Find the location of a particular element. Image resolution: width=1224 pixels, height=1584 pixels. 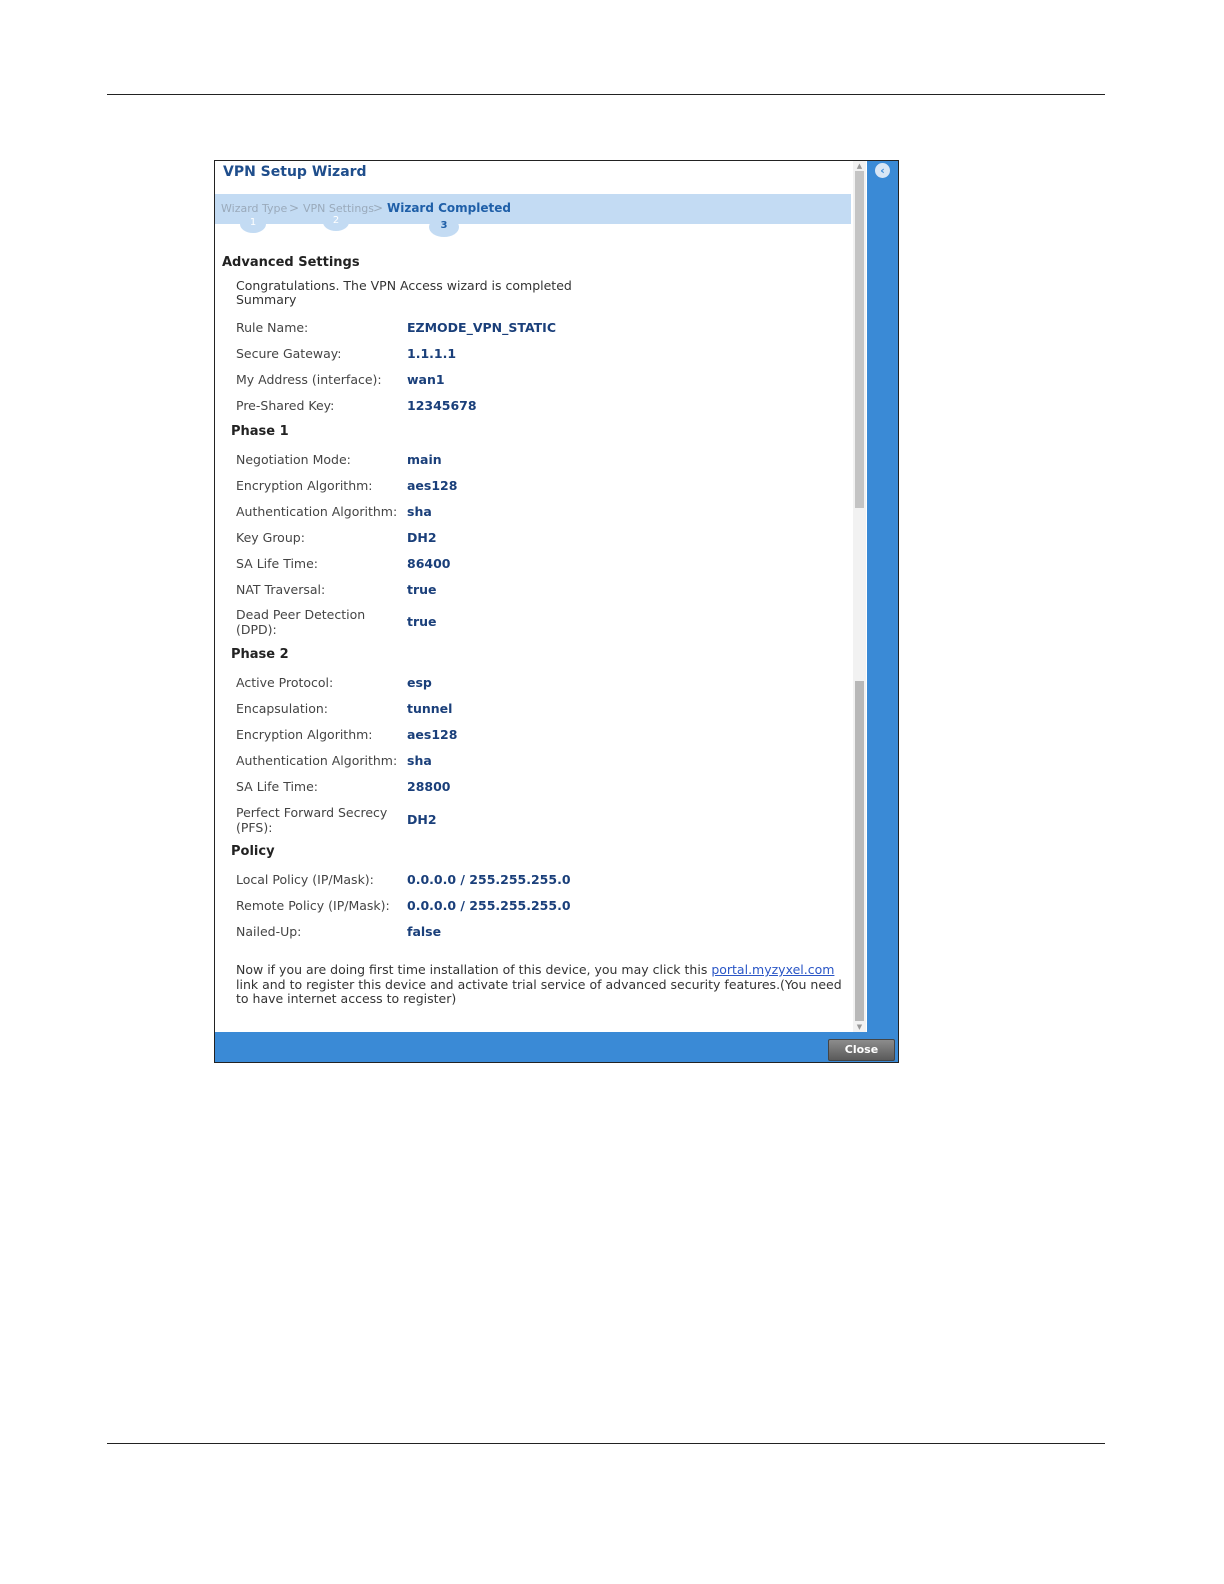

phase2-title: Phase 2 is located at coordinates (260, 654).